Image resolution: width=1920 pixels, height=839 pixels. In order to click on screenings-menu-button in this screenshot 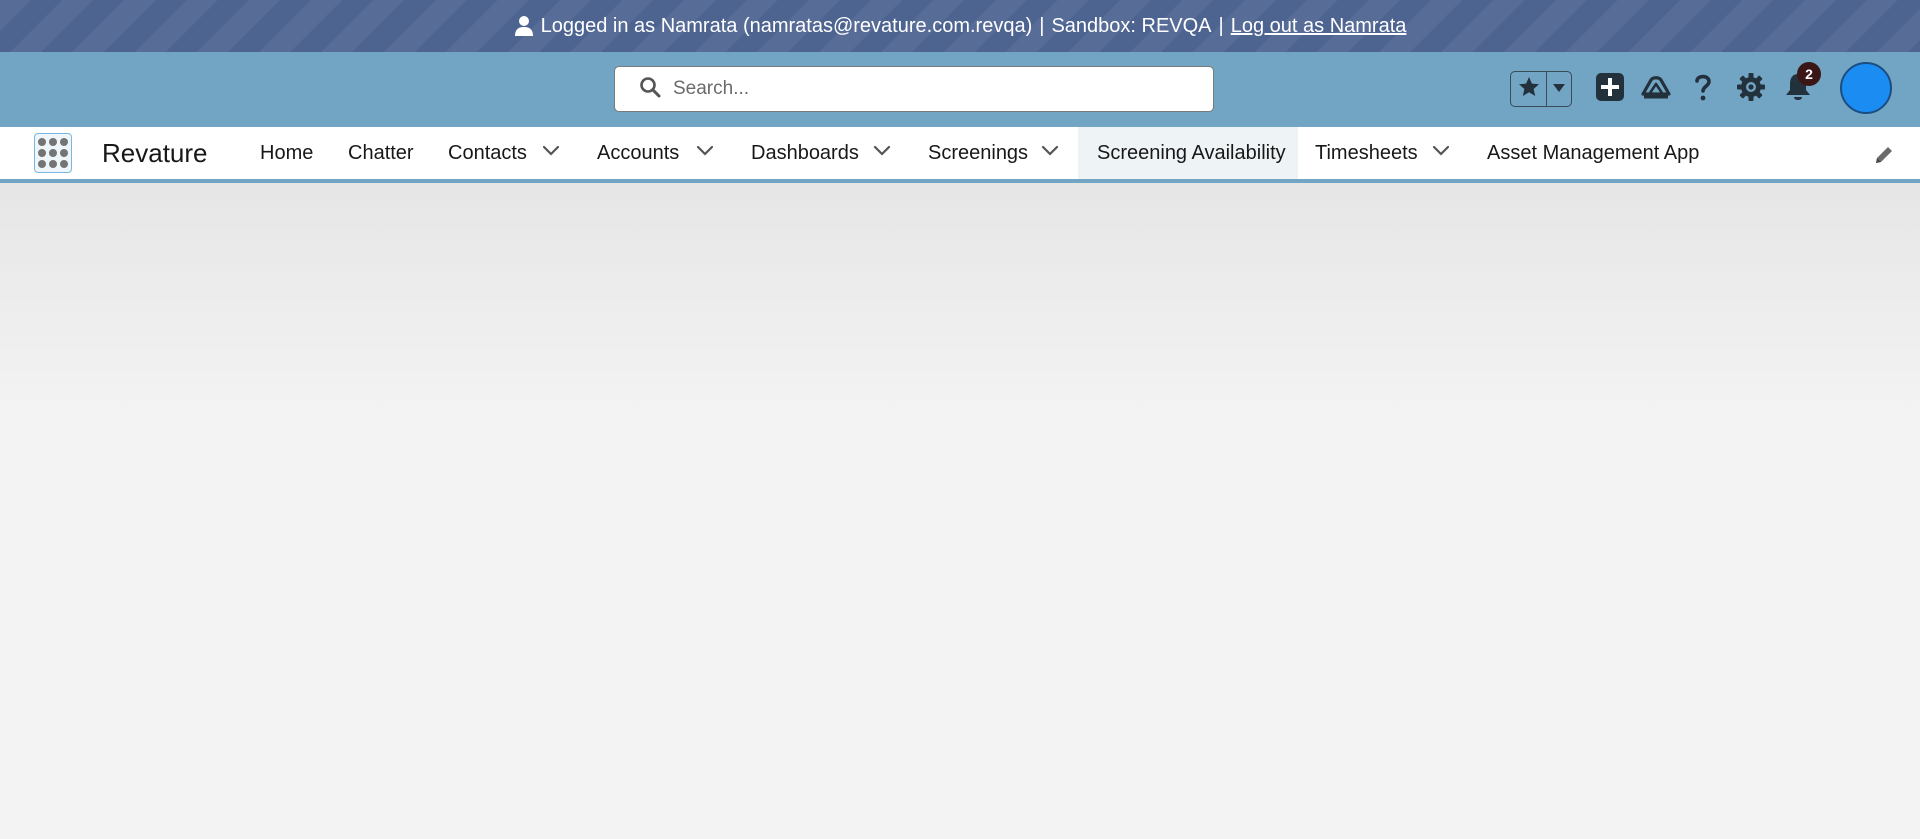, I will do `click(1050, 152)`.